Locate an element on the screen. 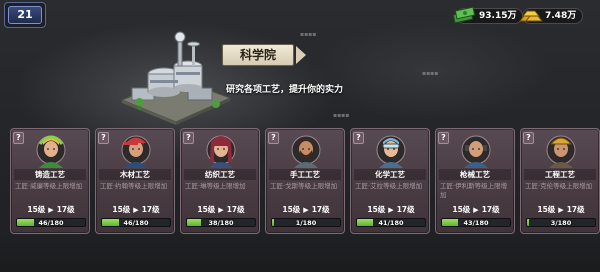 The image size is (600, 272). craft-description: 工匠·艾拉等级上限增加 is located at coordinates (389, 186).